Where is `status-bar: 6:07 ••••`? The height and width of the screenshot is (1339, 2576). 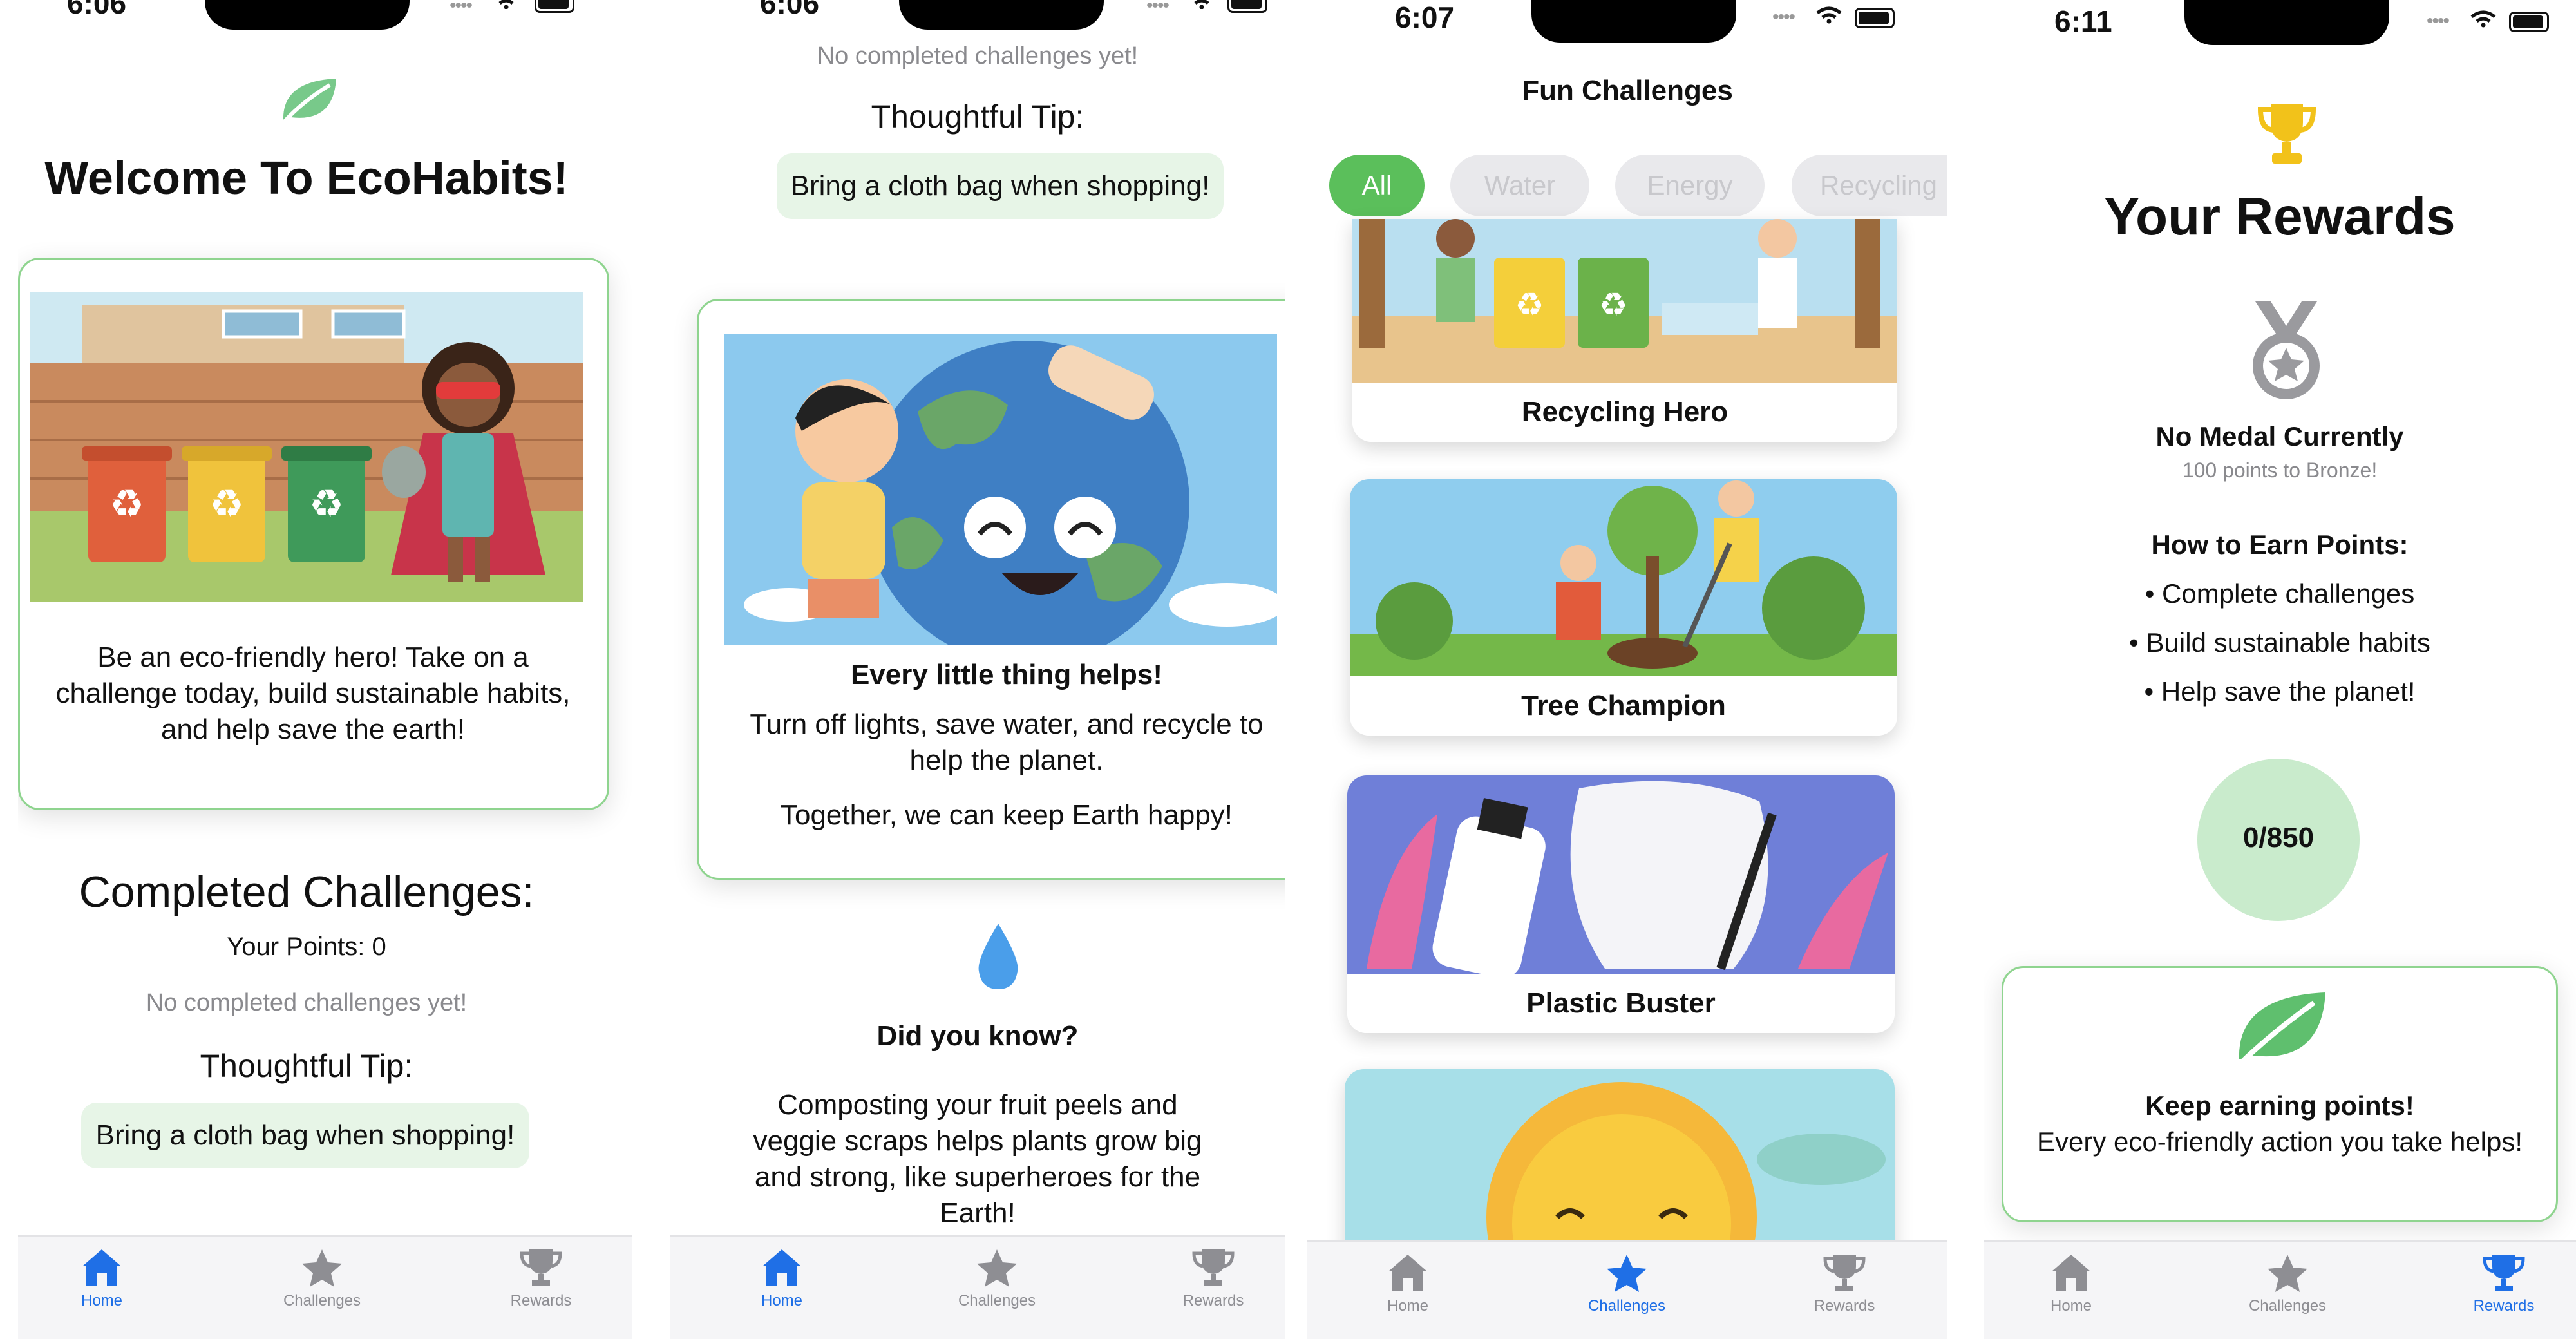 status-bar: 6:07 •••• is located at coordinates (1627, 22).